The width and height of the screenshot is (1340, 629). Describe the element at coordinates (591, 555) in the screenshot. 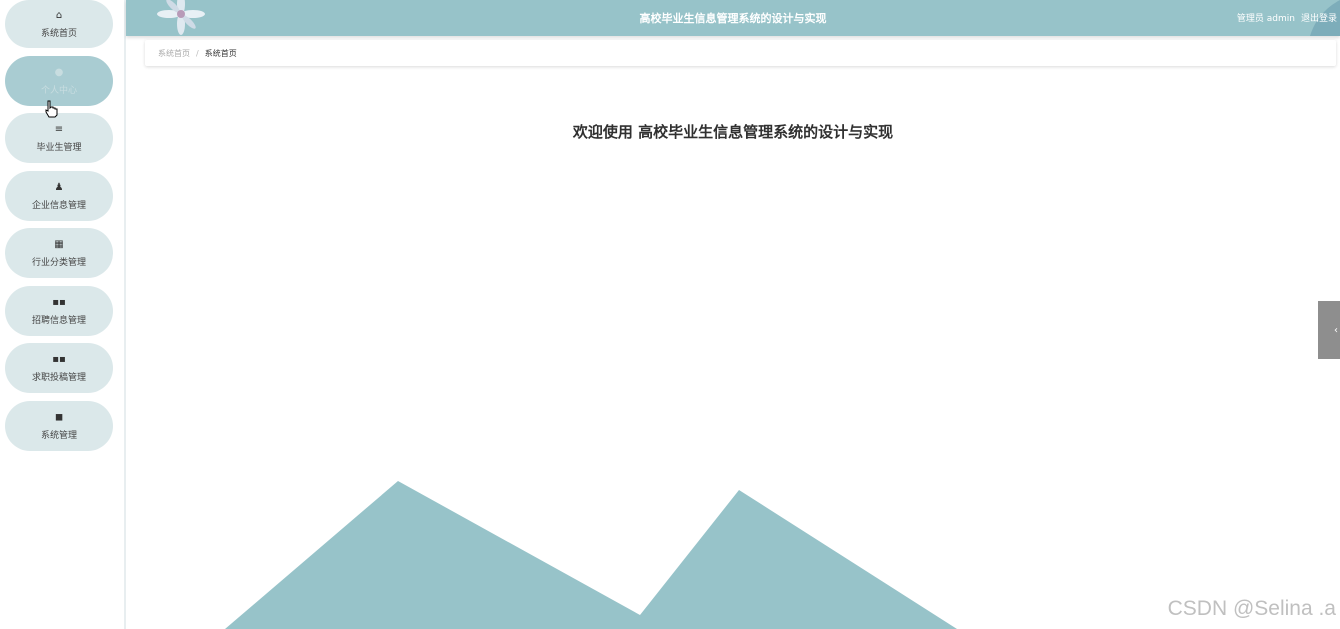

I see `mountain-background` at that location.